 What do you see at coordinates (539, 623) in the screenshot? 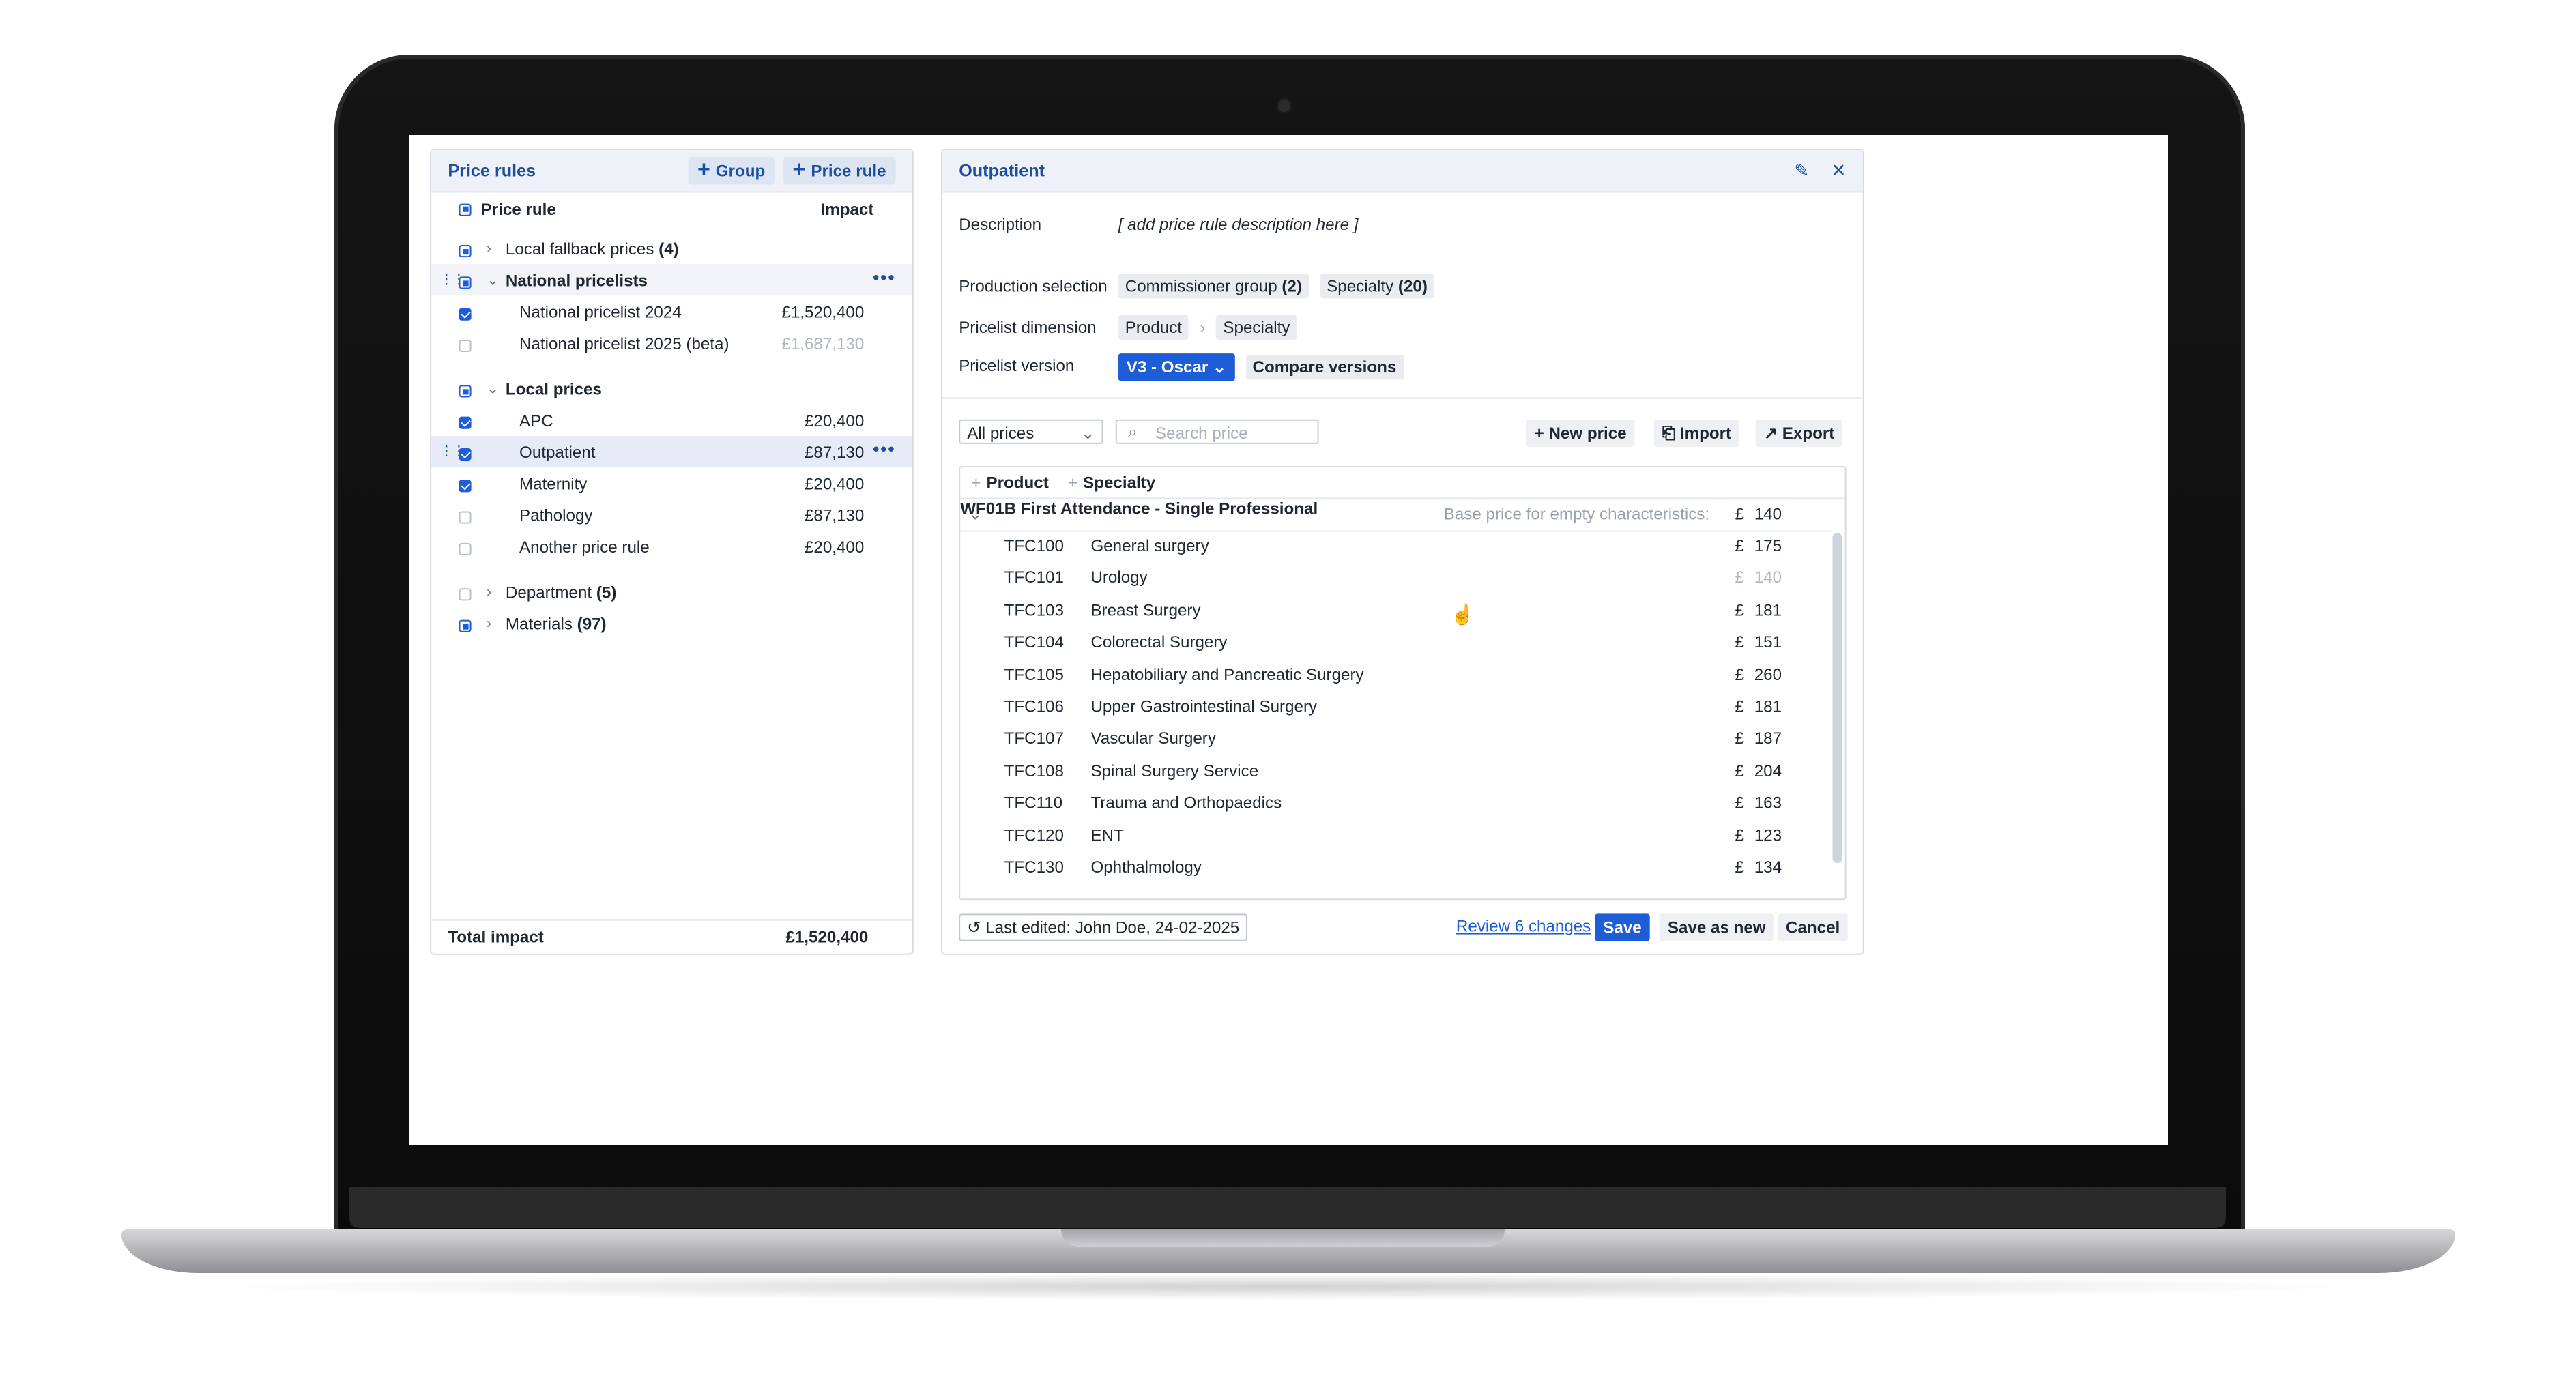
I see `row-label: Materials` at bounding box center [539, 623].